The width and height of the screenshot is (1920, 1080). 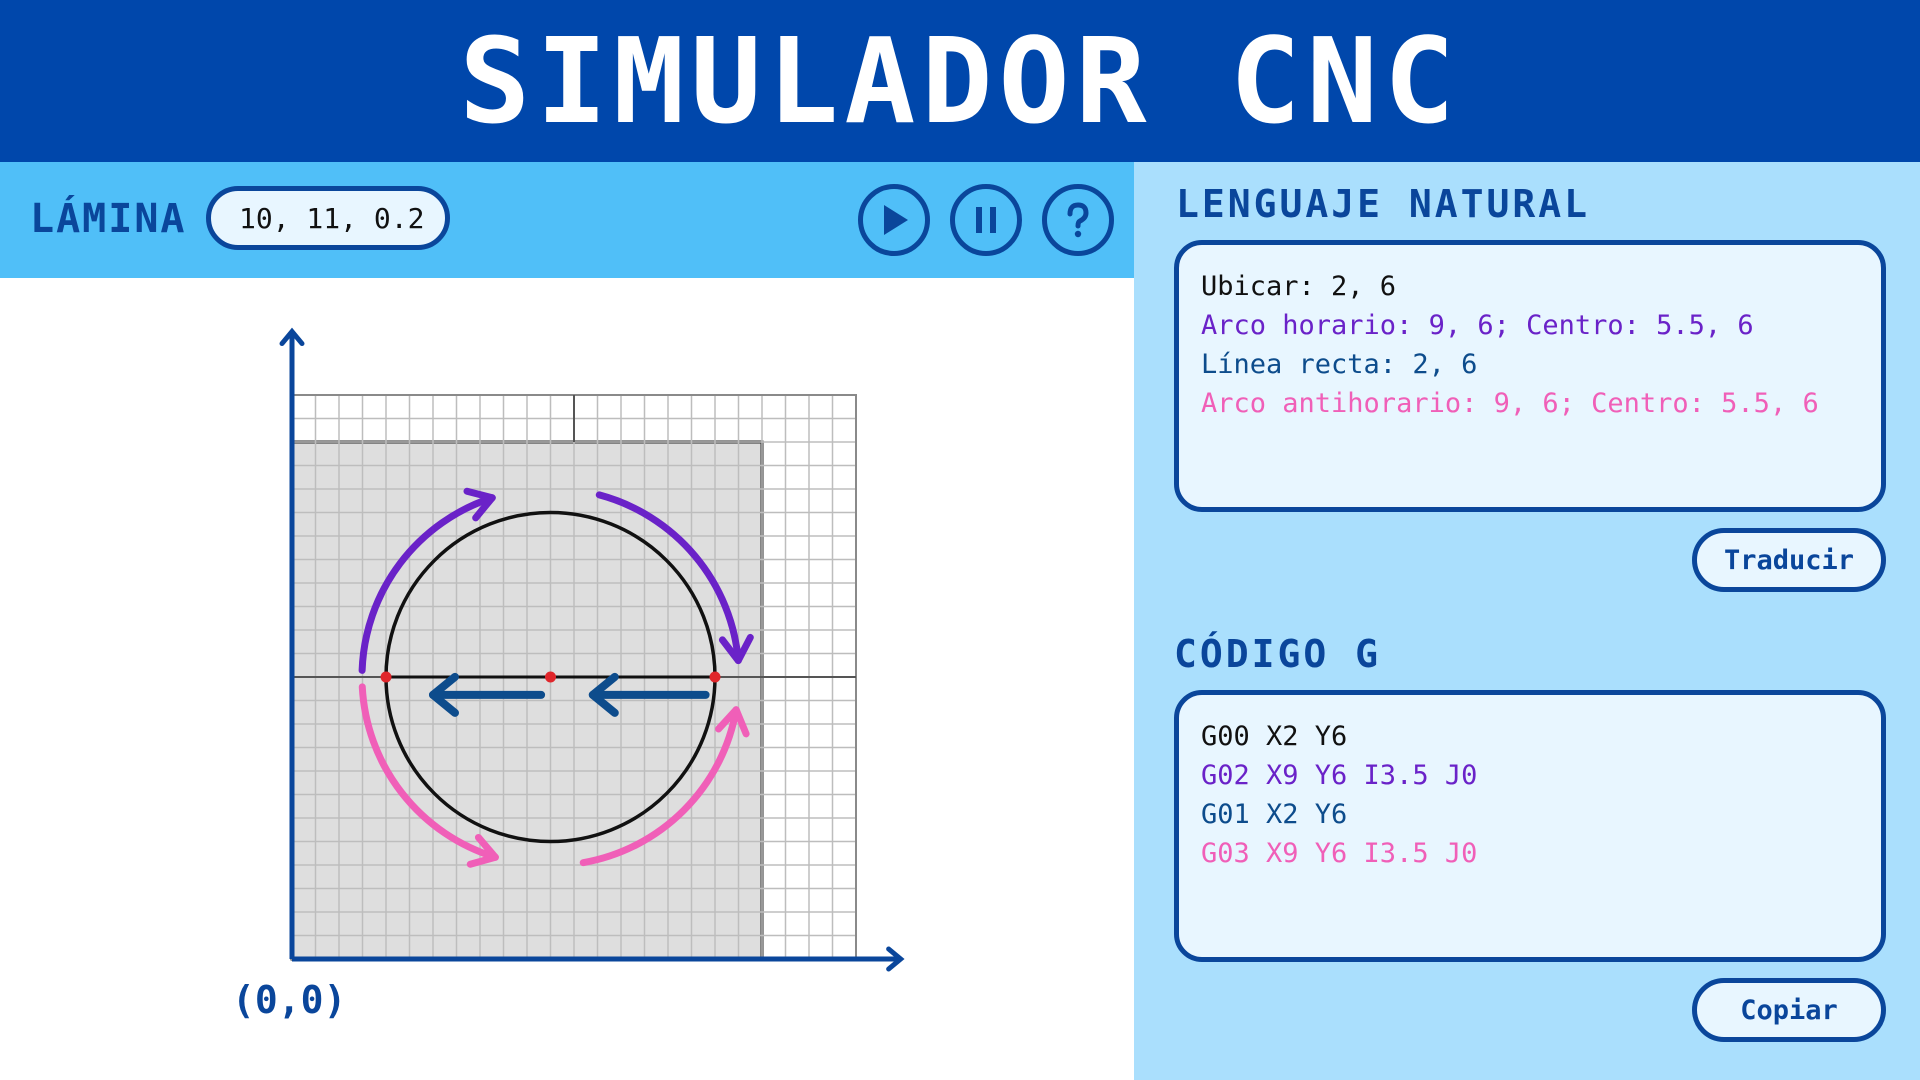 What do you see at coordinates (1510, 403) in the screenshot?
I see `nl-line: Arco antihorario: 9, 6; Centro: 5.5, 6` at bounding box center [1510, 403].